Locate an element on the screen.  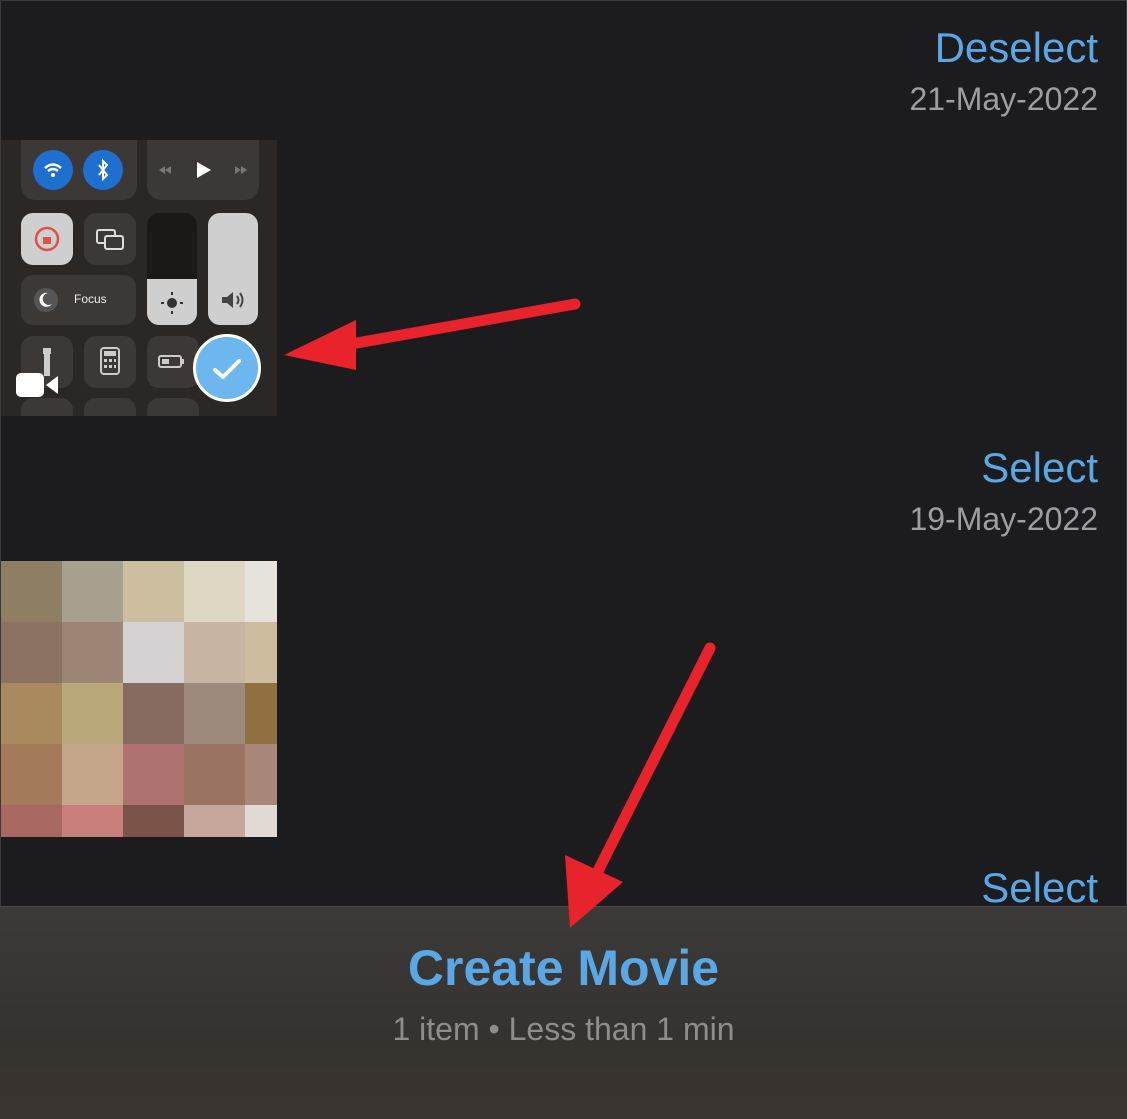
brightness-slider is located at coordinates (172, 269).